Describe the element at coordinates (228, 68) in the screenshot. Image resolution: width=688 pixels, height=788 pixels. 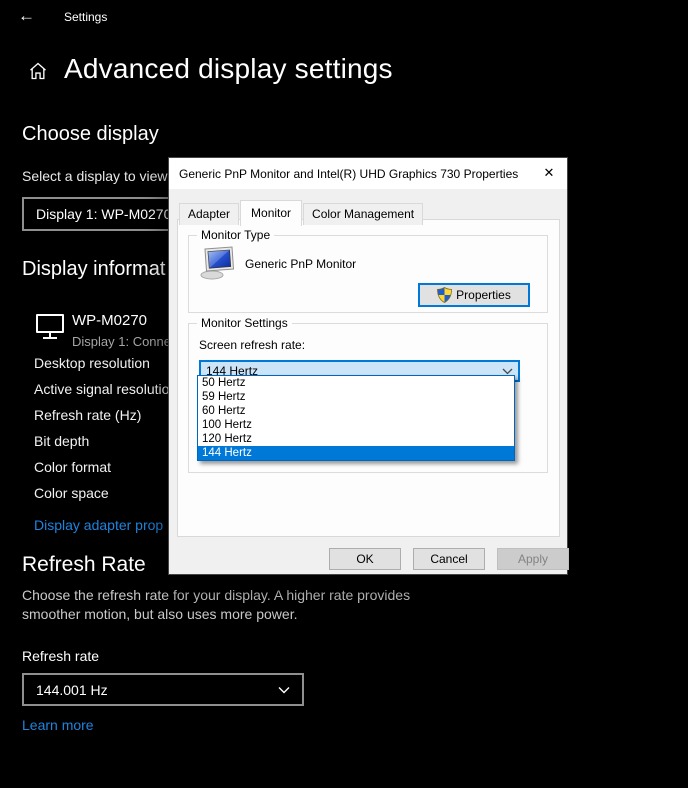
I see `page-title: Advanced display settings` at that location.